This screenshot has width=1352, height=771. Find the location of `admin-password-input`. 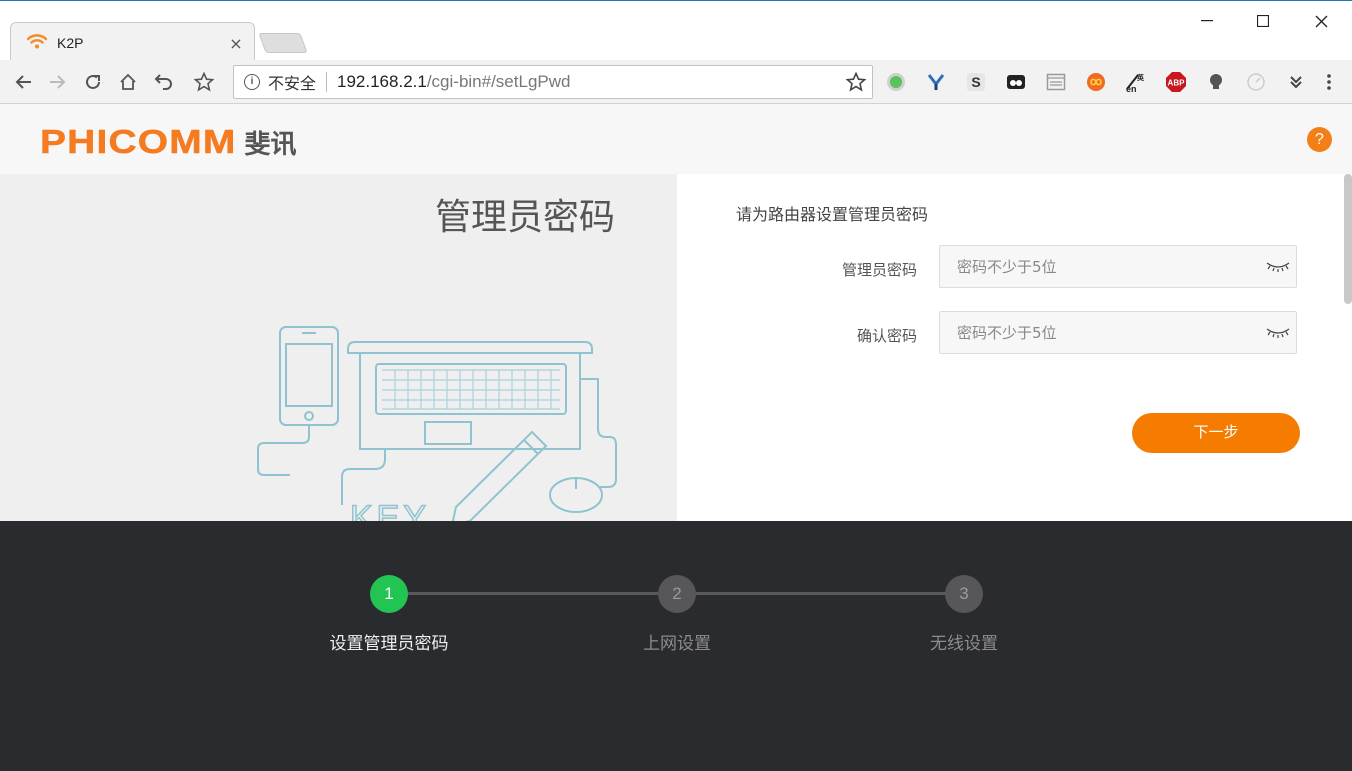

admin-password-input is located at coordinates (1100, 266).